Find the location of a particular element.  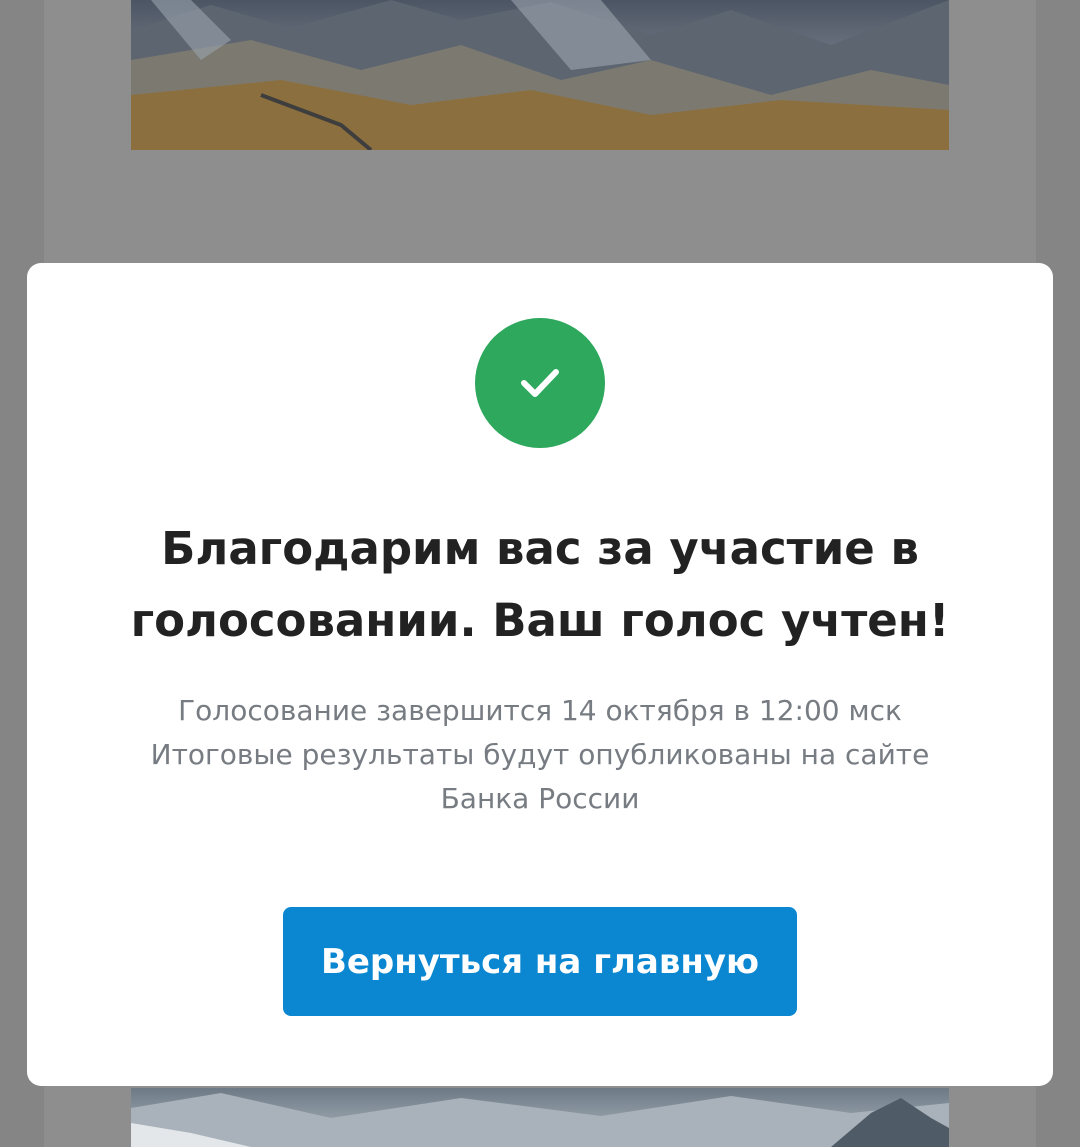

return-home-button: Вернуться на главную is located at coordinates (540, 961).